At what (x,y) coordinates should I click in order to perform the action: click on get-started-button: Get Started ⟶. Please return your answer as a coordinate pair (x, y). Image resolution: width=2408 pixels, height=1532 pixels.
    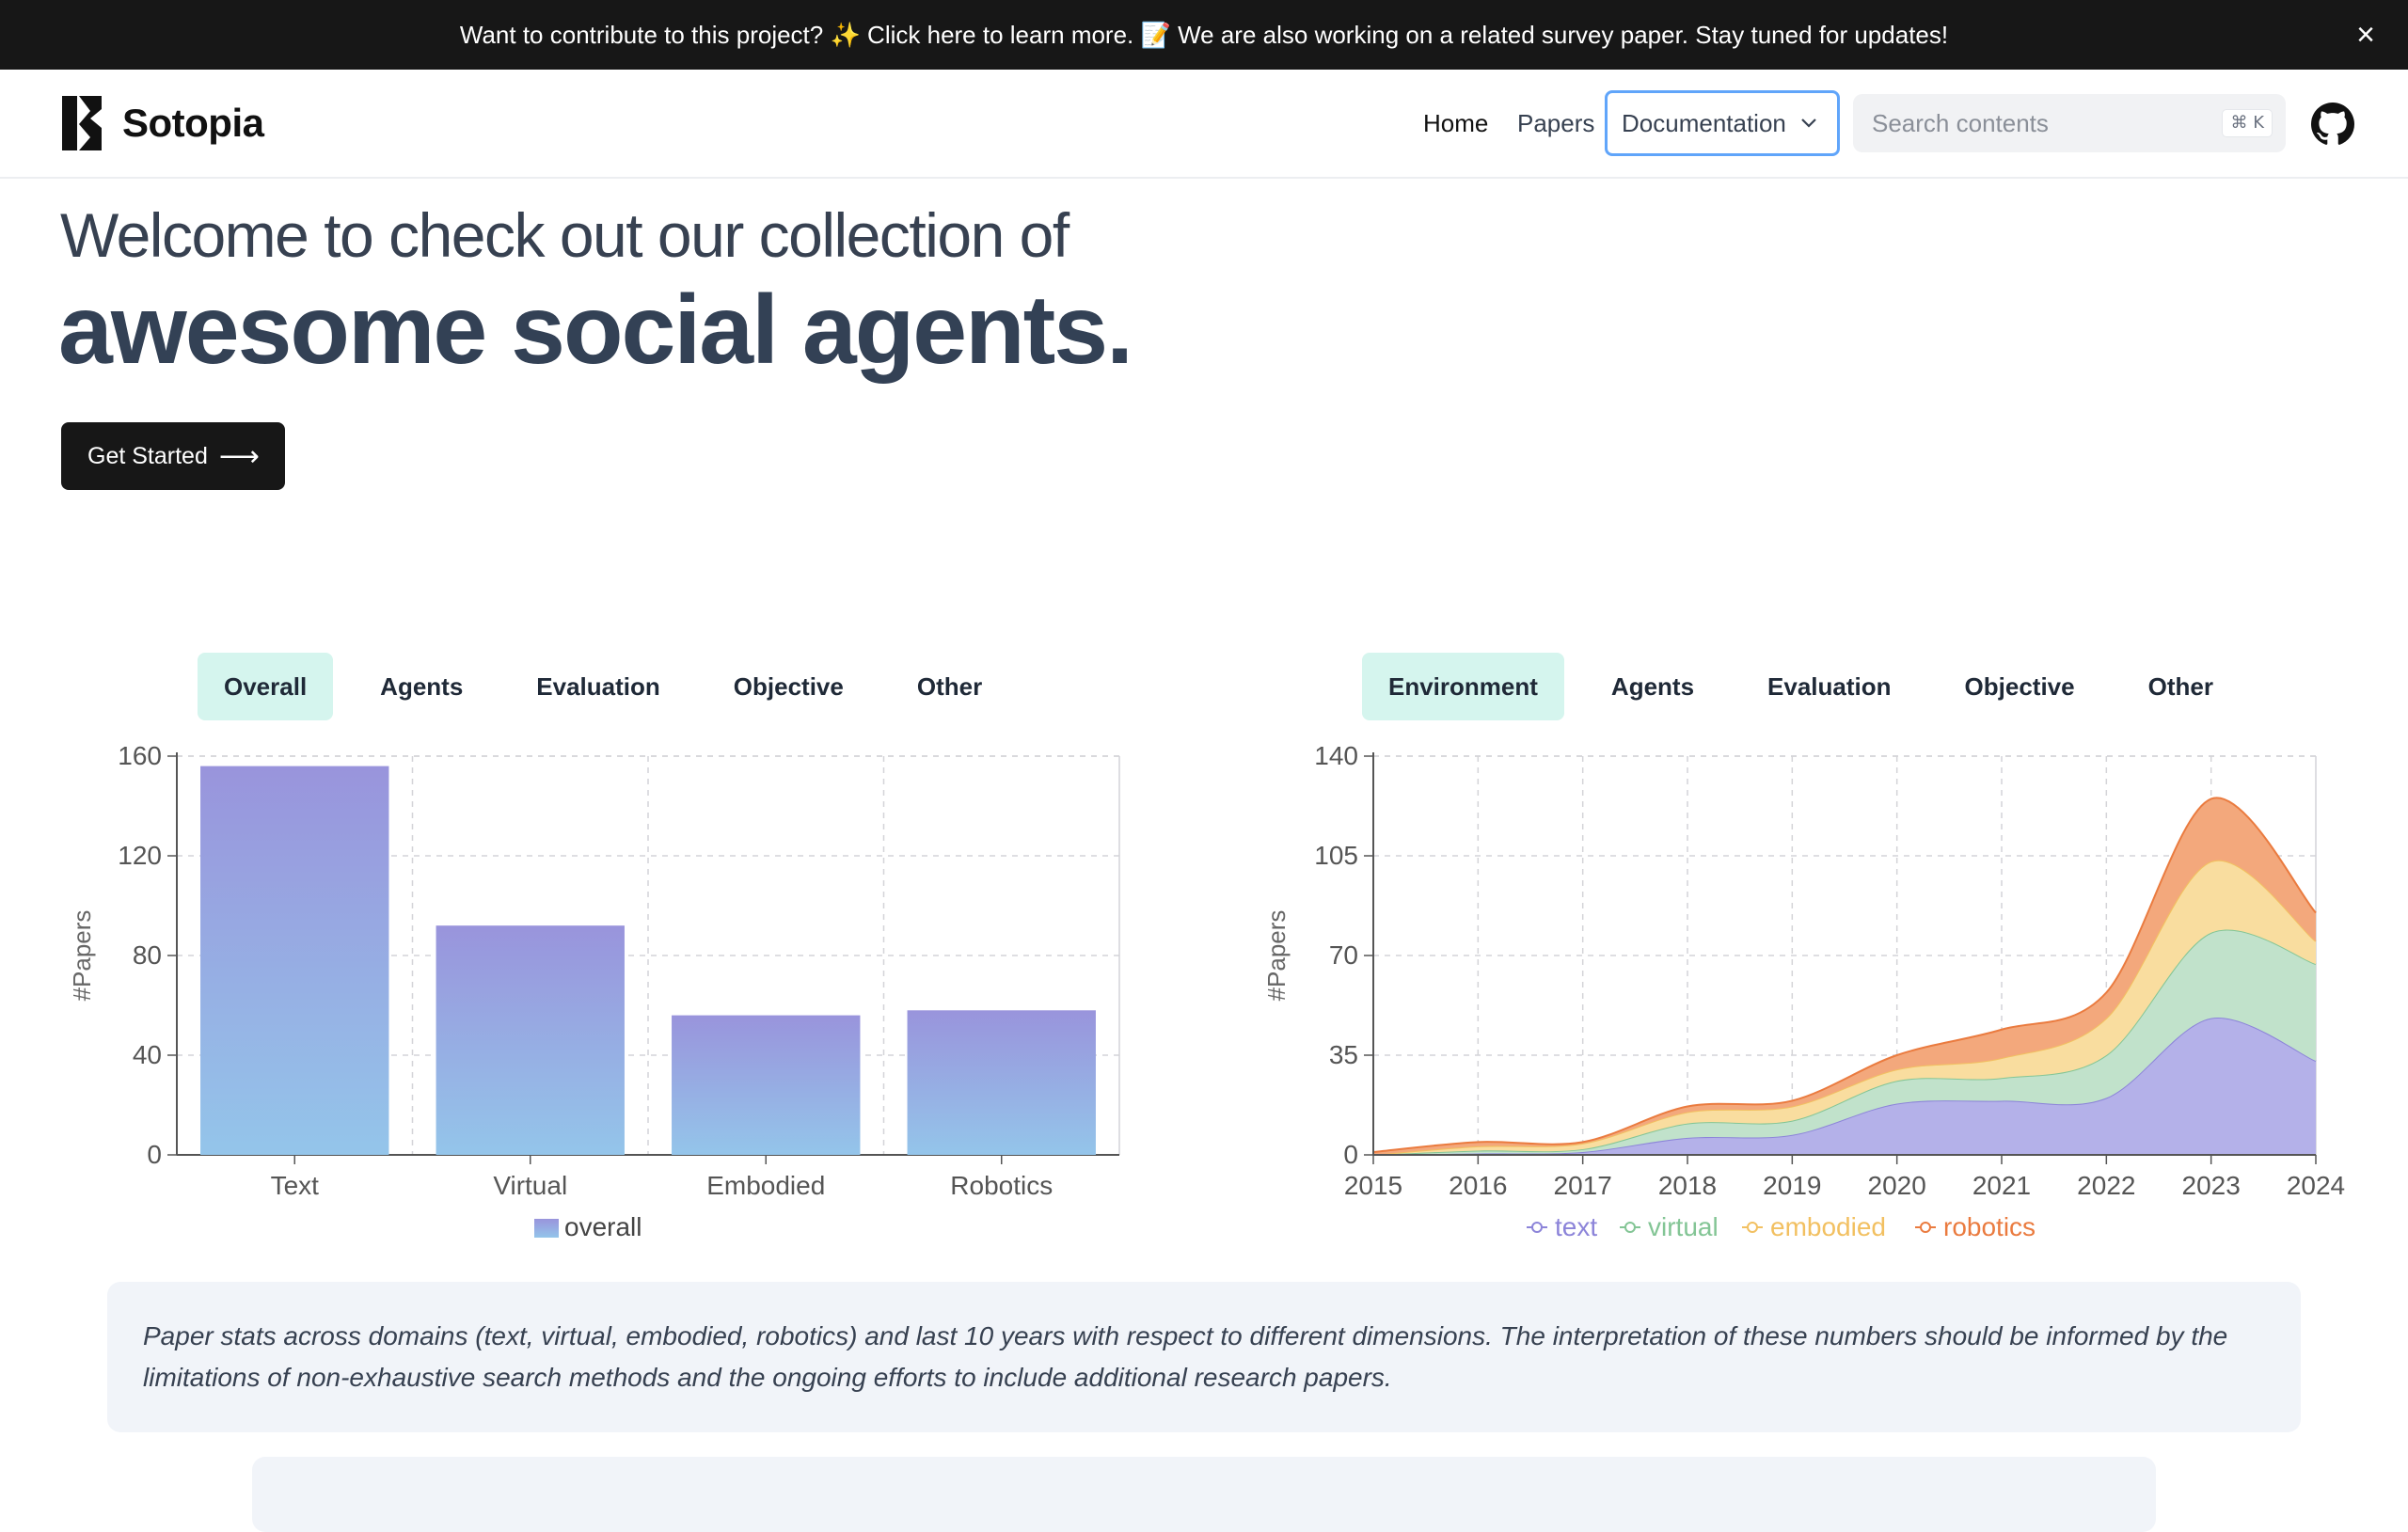
    Looking at the image, I should click on (173, 456).